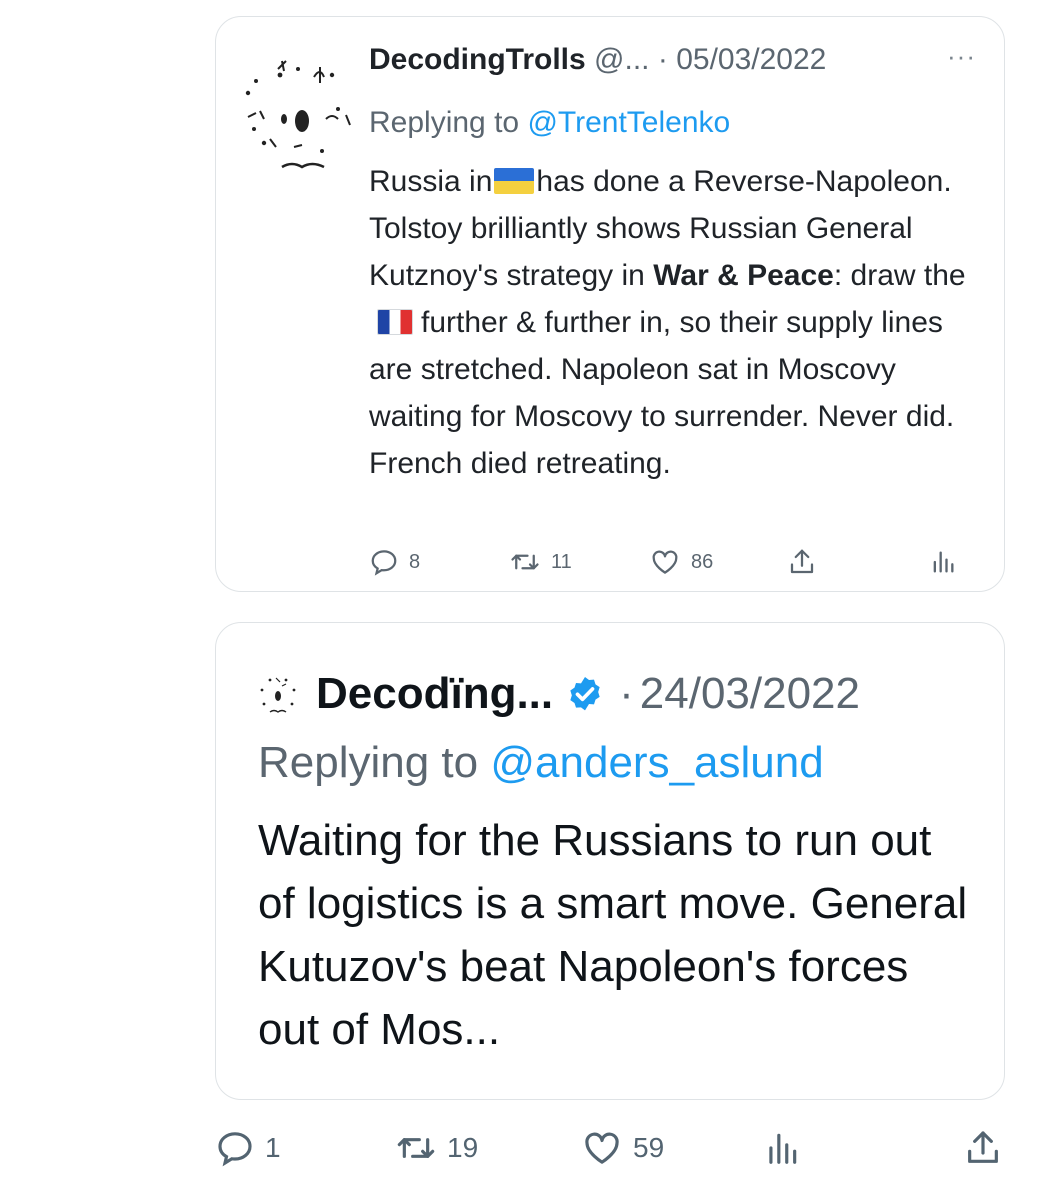  I want to click on reply-button: 8, so click(394, 562).